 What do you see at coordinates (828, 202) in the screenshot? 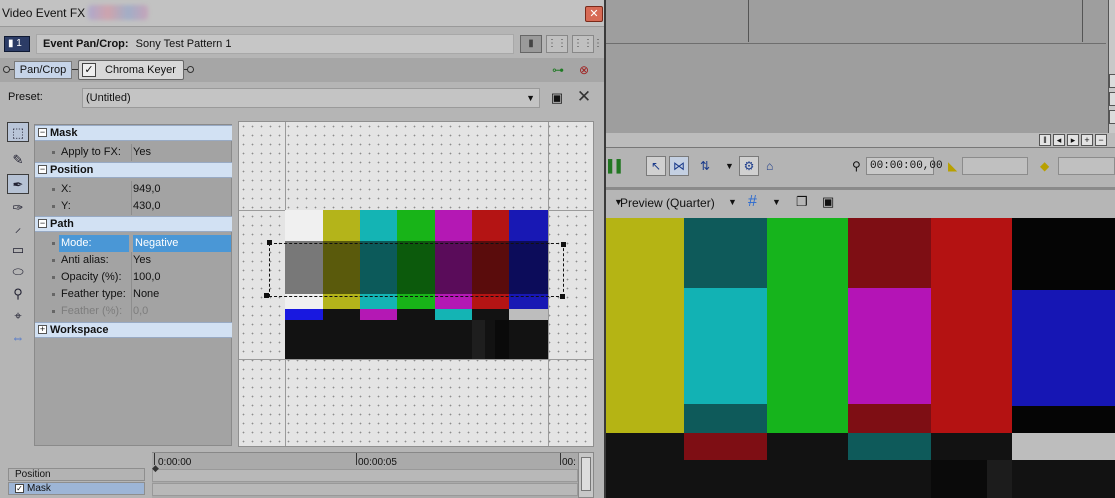
I see `save-snapshot-icon: ▣` at bounding box center [828, 202].